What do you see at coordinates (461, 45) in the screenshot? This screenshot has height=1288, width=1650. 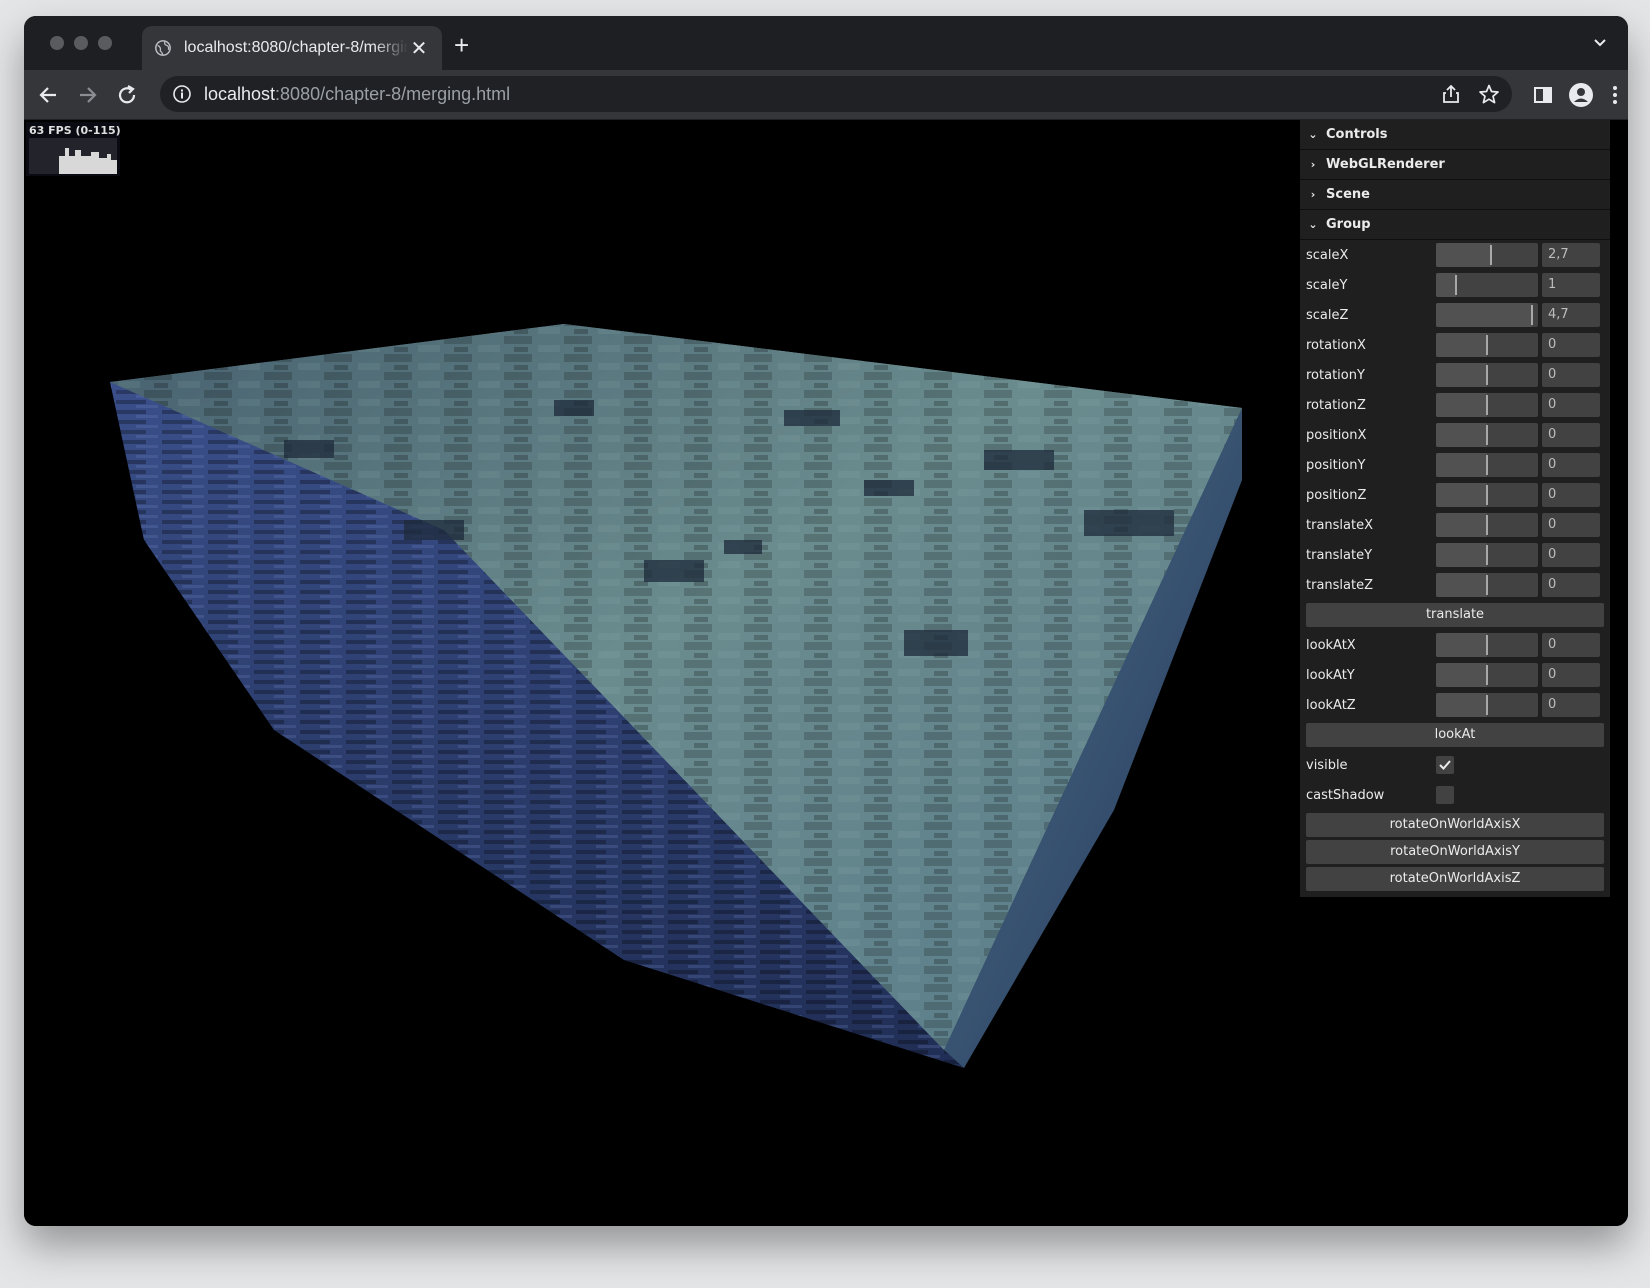 I see `new-tab-button: +` at bounding box center [461, 45].